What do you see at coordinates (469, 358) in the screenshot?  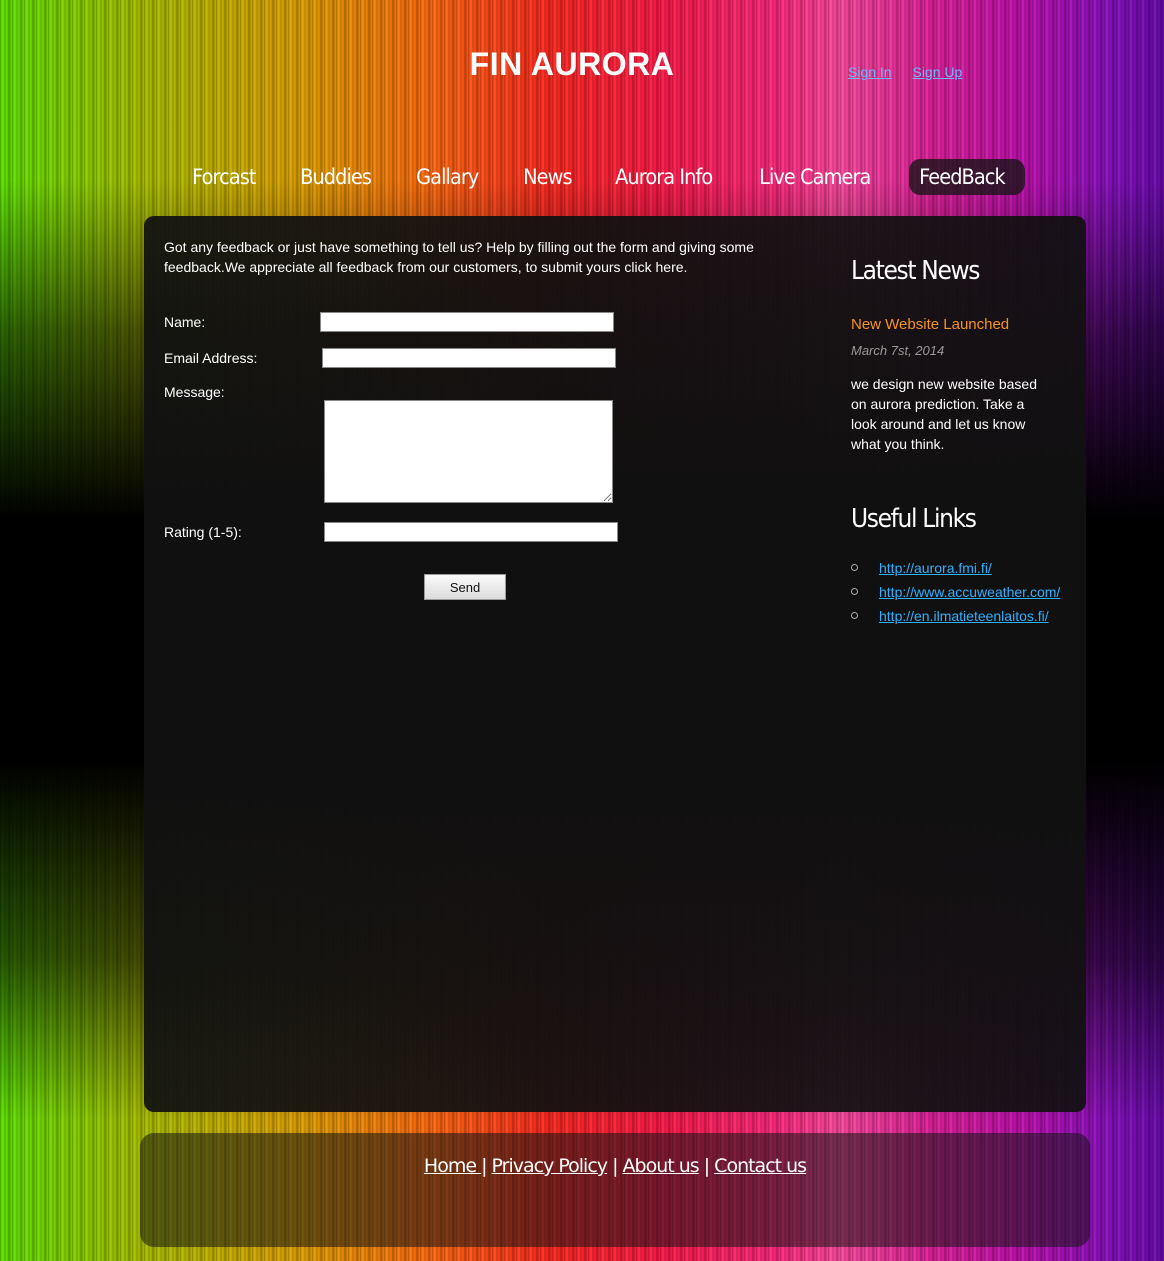 I see `email-input` at bounding box center [469, 358].